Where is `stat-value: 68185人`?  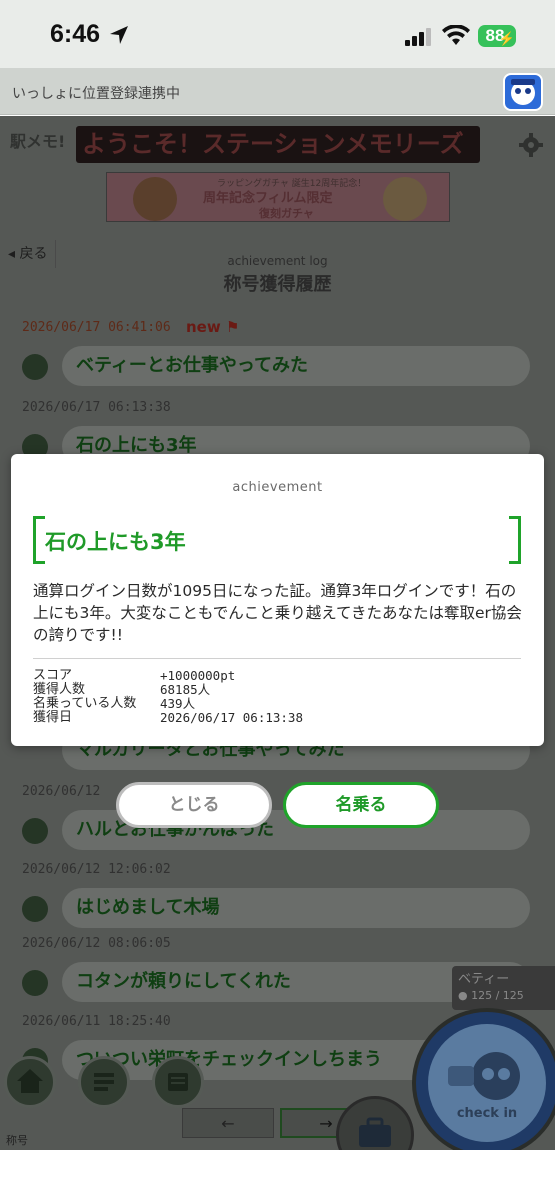 stat-value: 68185人 is located at coordinates (185, 689).